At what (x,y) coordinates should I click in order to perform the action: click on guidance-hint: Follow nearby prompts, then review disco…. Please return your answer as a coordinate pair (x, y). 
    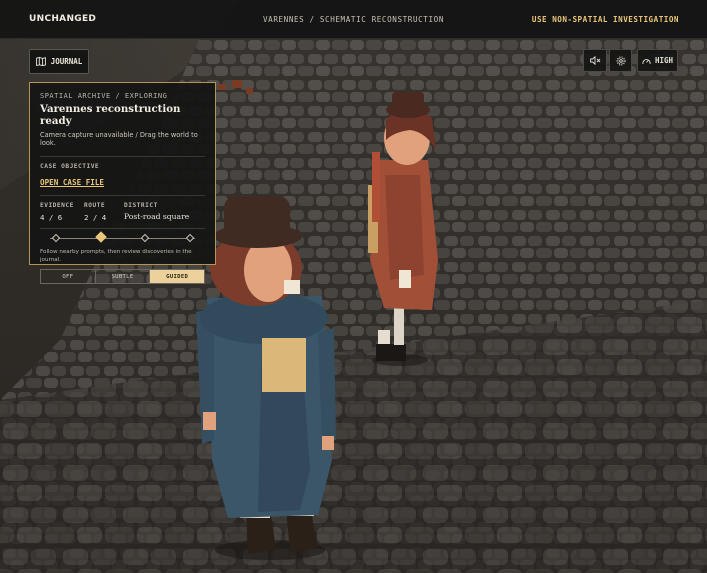
    Looking at the image, I should click on (116, 256).